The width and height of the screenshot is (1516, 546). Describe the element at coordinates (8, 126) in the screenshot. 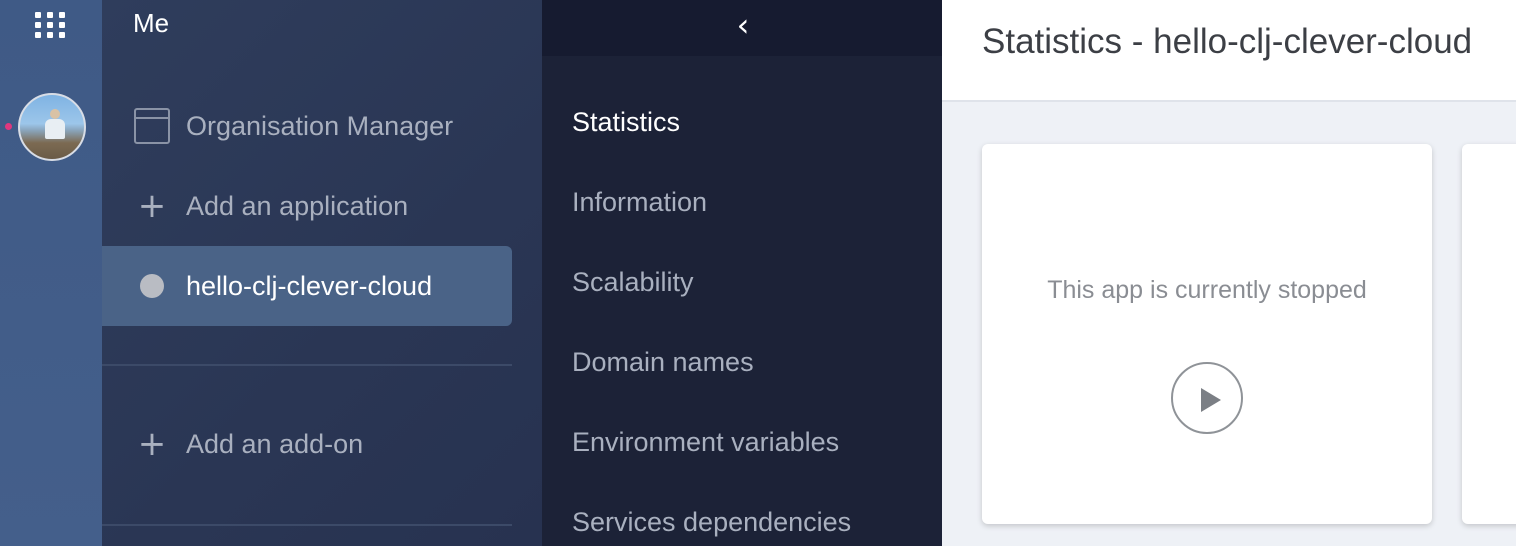

I see `notification-dot` at that location.